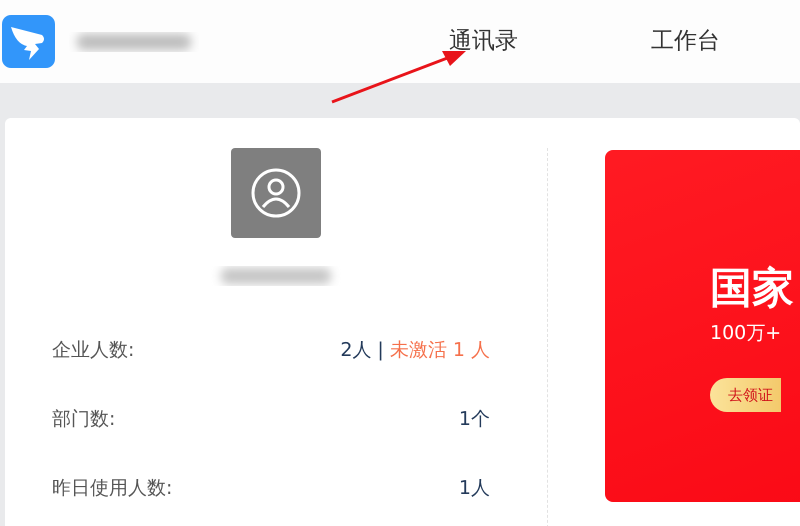  I want to click on nav-link: 工作台, so click(685, 41).